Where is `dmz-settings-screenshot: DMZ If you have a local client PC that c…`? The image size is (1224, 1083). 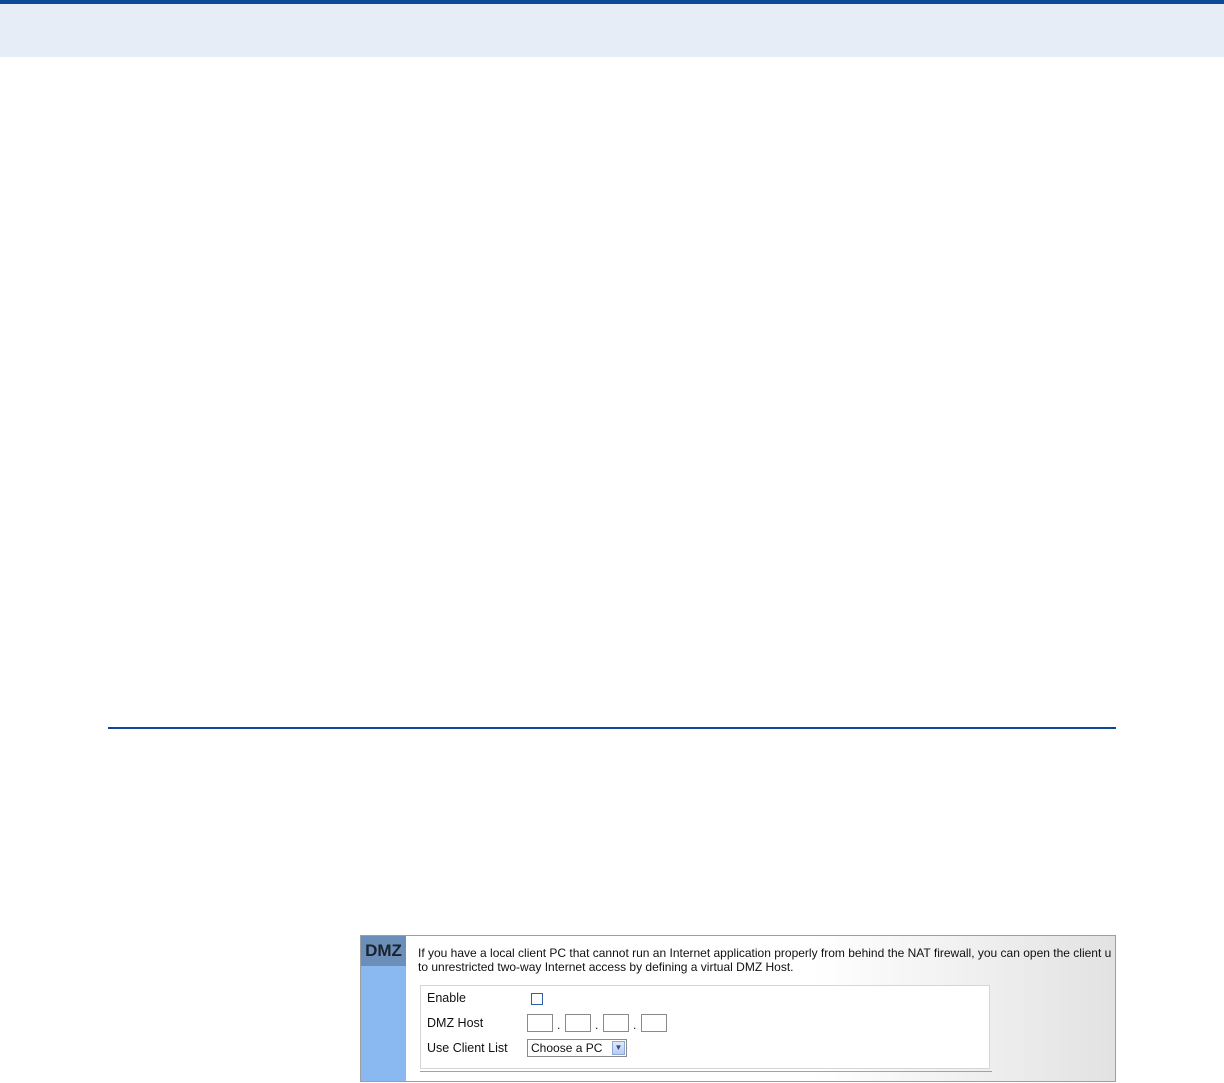 dmz-settings-screenshot: DMZ If you have a local client PC that c… is located at coordinates (738, 1008).